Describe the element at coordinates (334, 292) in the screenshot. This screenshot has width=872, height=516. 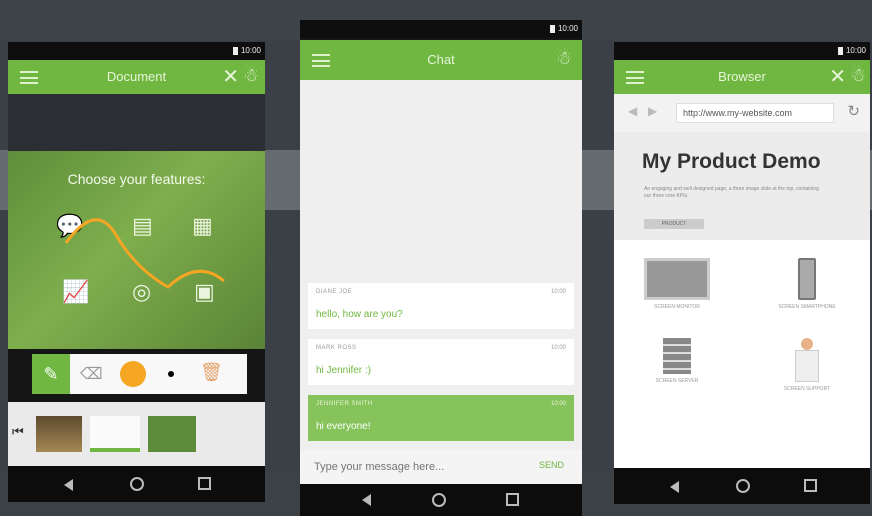
I see `sender-name: DIANE JOE` at that location.